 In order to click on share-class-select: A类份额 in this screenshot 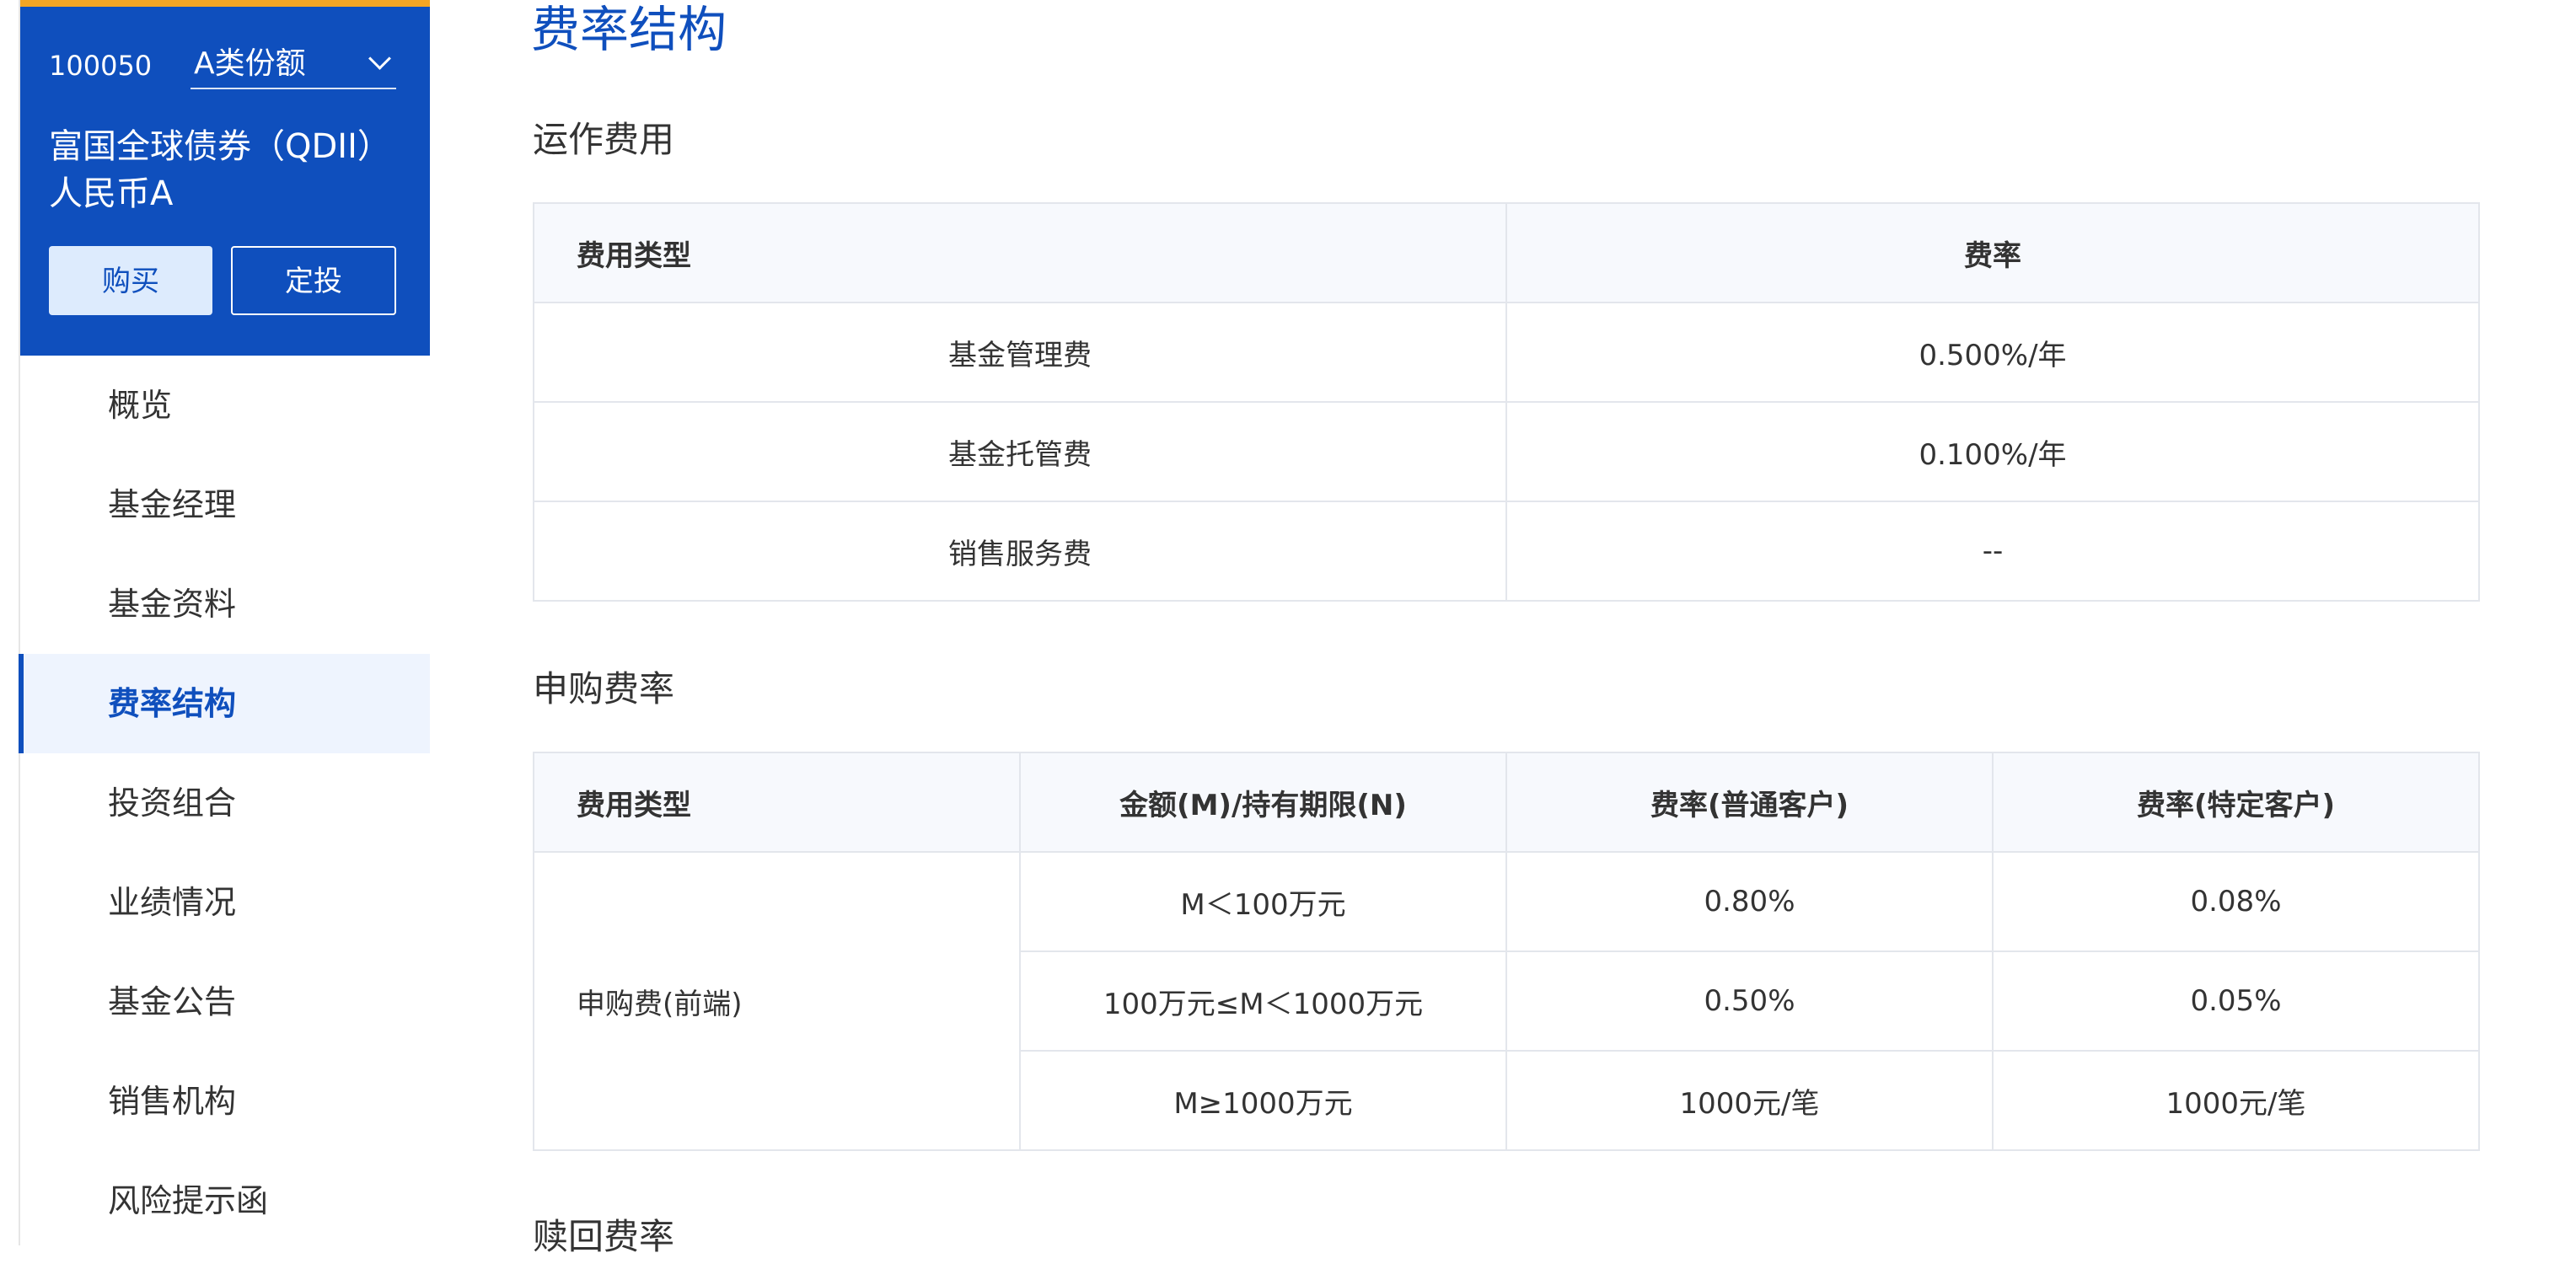, I will do `click(293, 64)`.